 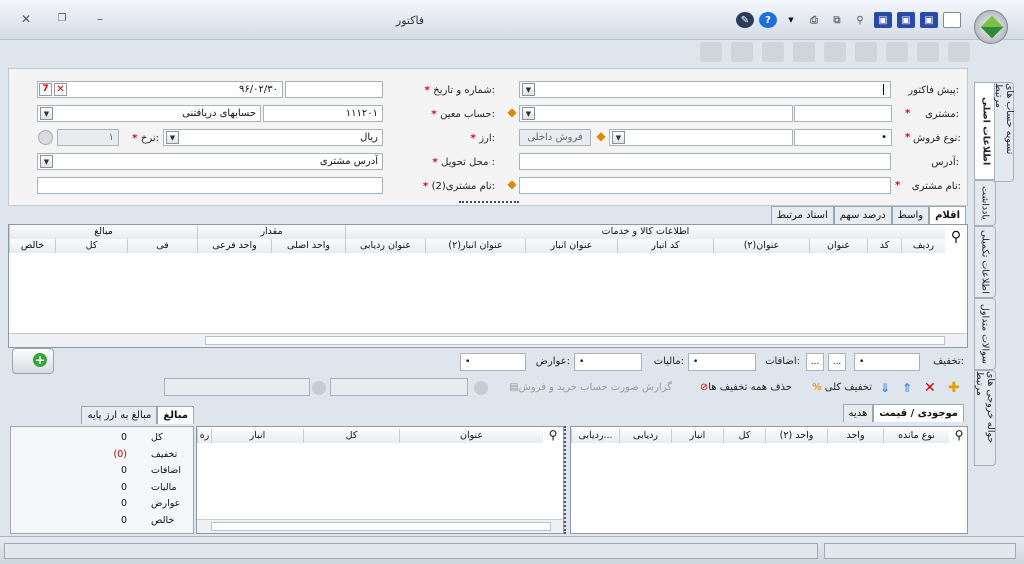 What do you see at coordinates (234, 246) in the screenshot?
I see `col-sub-unit: واحد فرعی` at bounding box center [234, 246].